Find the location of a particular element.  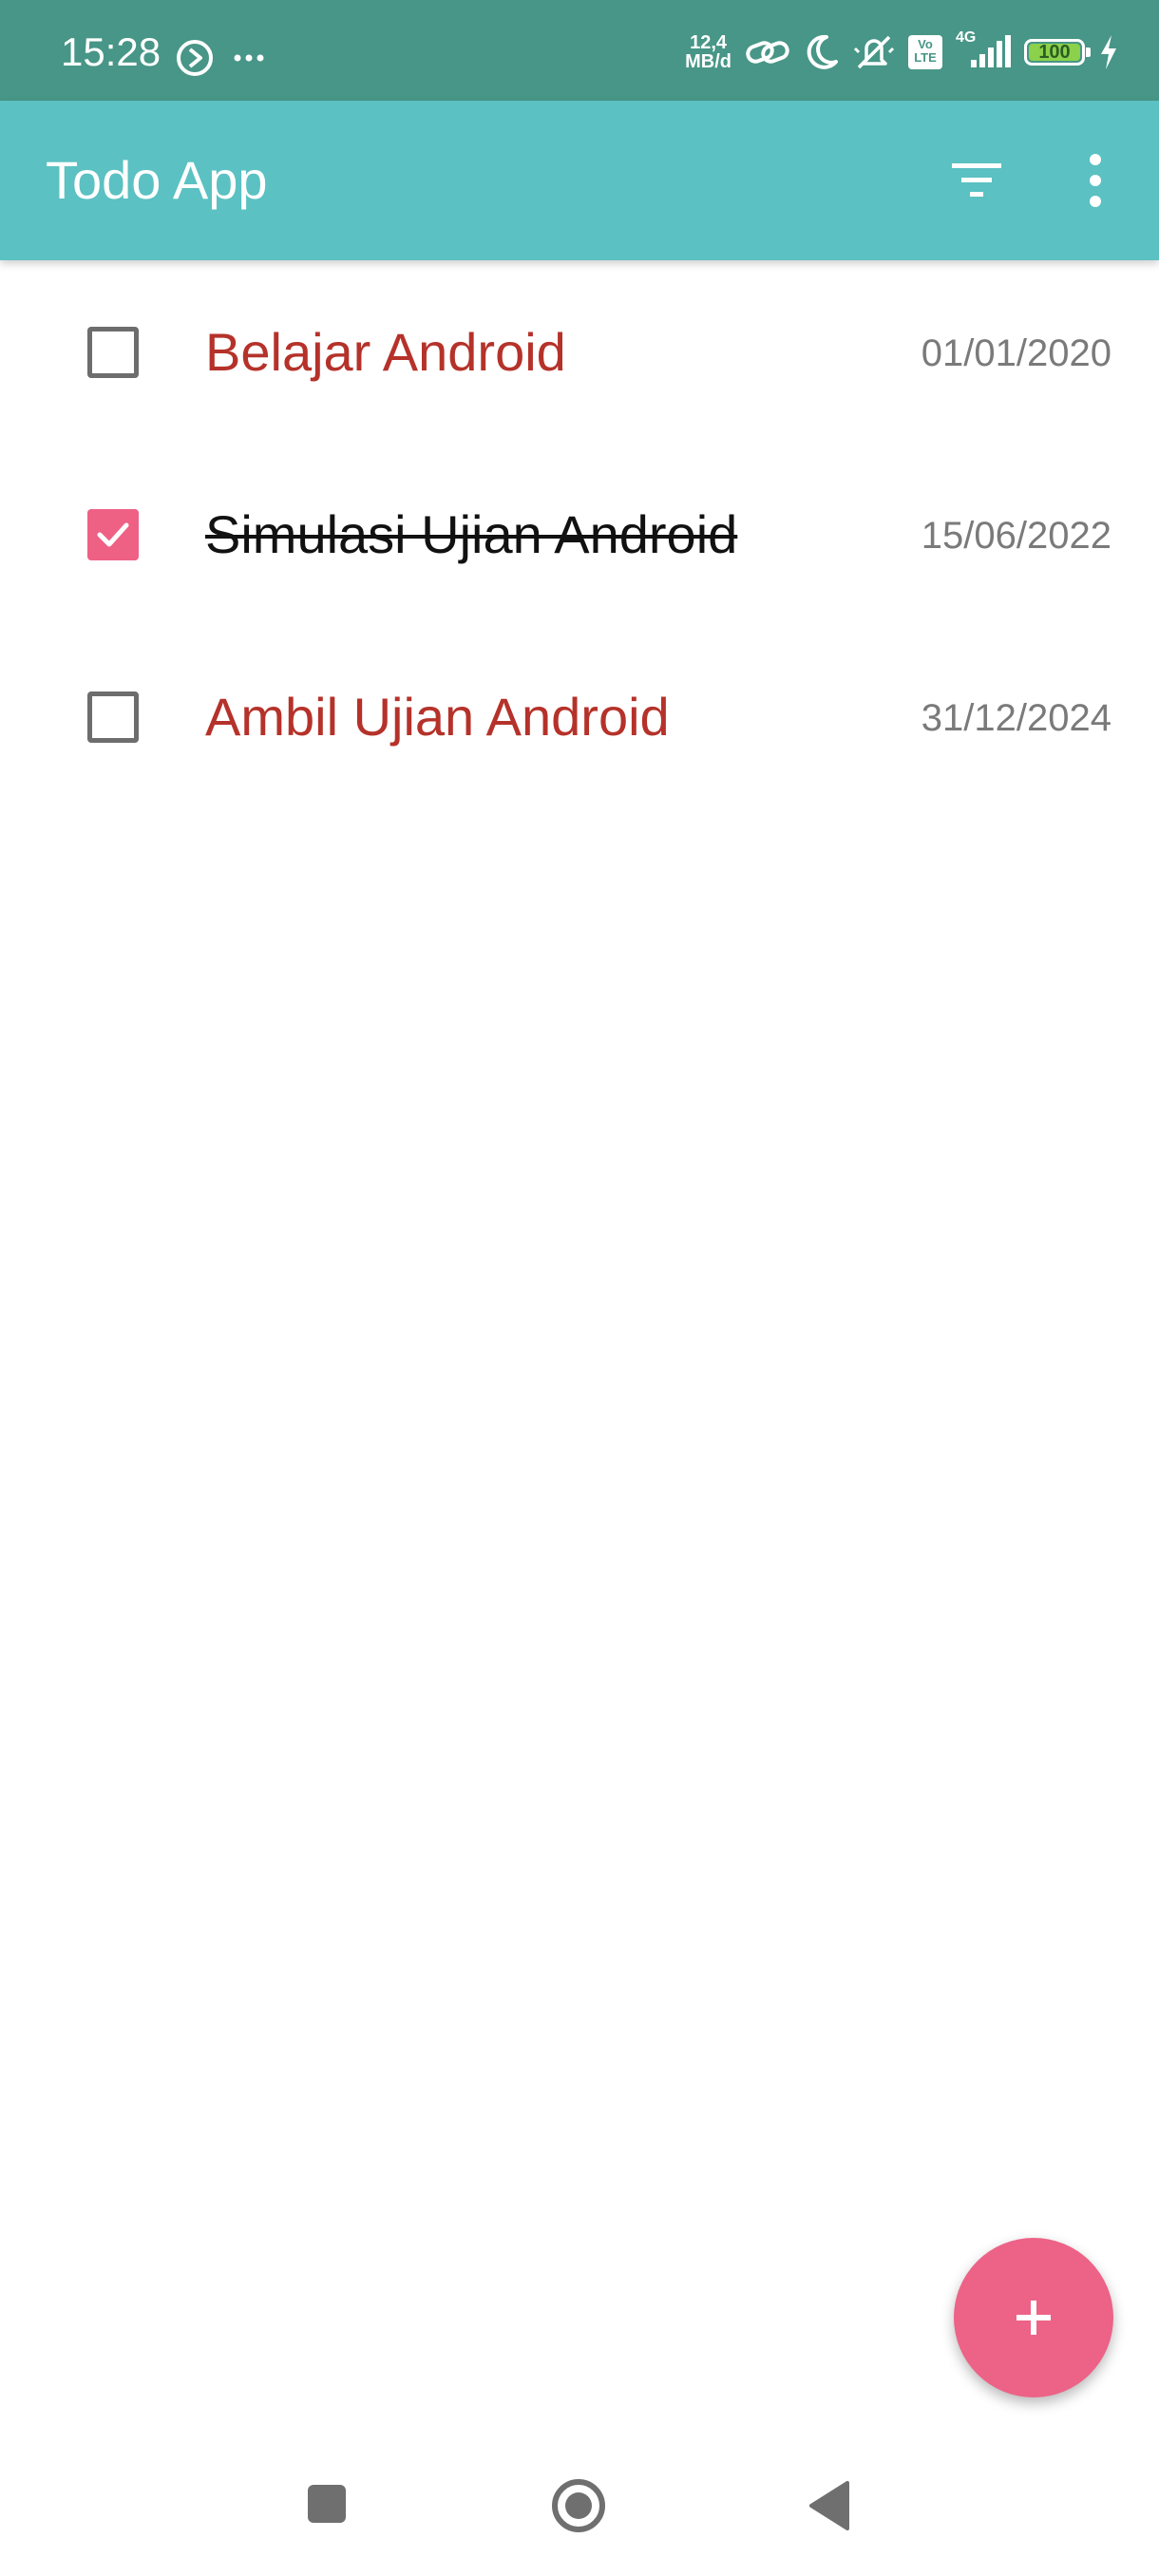

network-speed: 12,4 MB/d is located at coordinates (708, 52).